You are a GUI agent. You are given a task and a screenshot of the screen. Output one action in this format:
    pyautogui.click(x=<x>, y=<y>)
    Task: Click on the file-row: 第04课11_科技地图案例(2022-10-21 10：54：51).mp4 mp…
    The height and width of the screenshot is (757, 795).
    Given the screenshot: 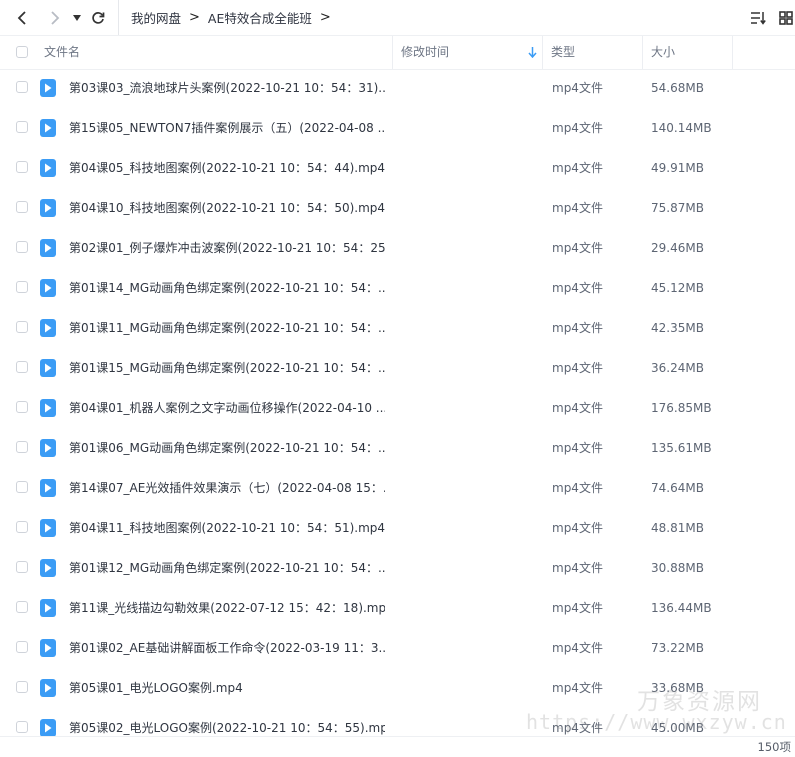 What is the action you would take?
    pyautogui.click(x=397, y=528)
    